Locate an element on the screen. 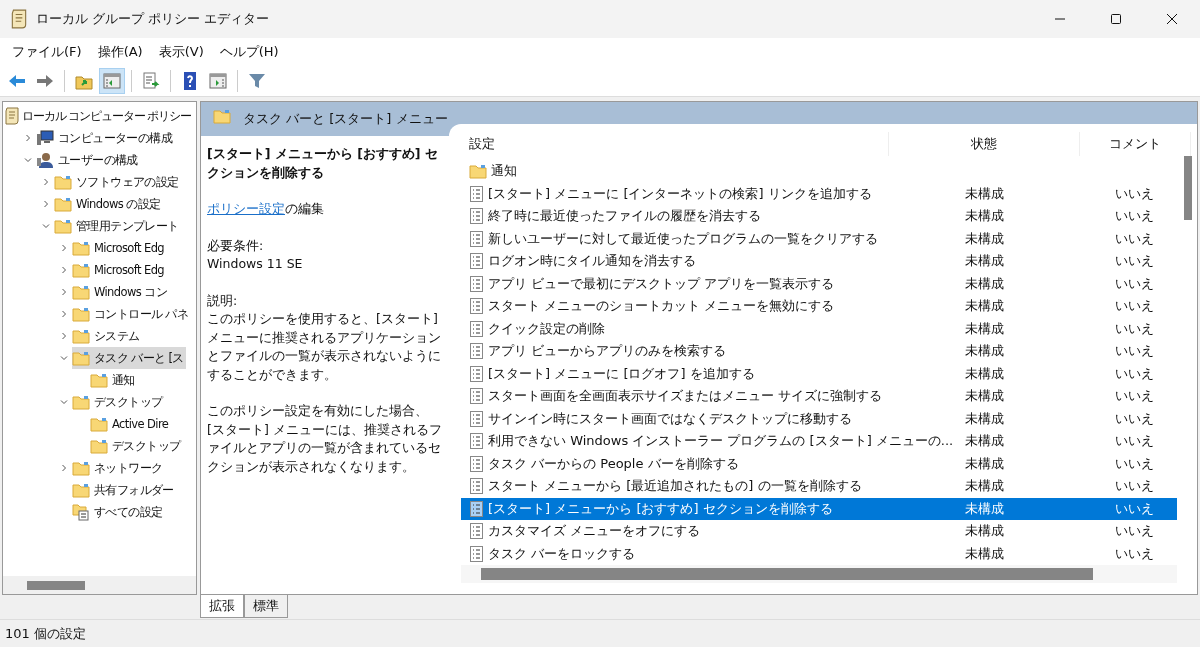 This screenshot has width=1200, height=647. table-row: 利用できない Windows インストーラー プログラムの [スタート] メニューの... 未構成 いいえ is located at coordinates (819, 441).